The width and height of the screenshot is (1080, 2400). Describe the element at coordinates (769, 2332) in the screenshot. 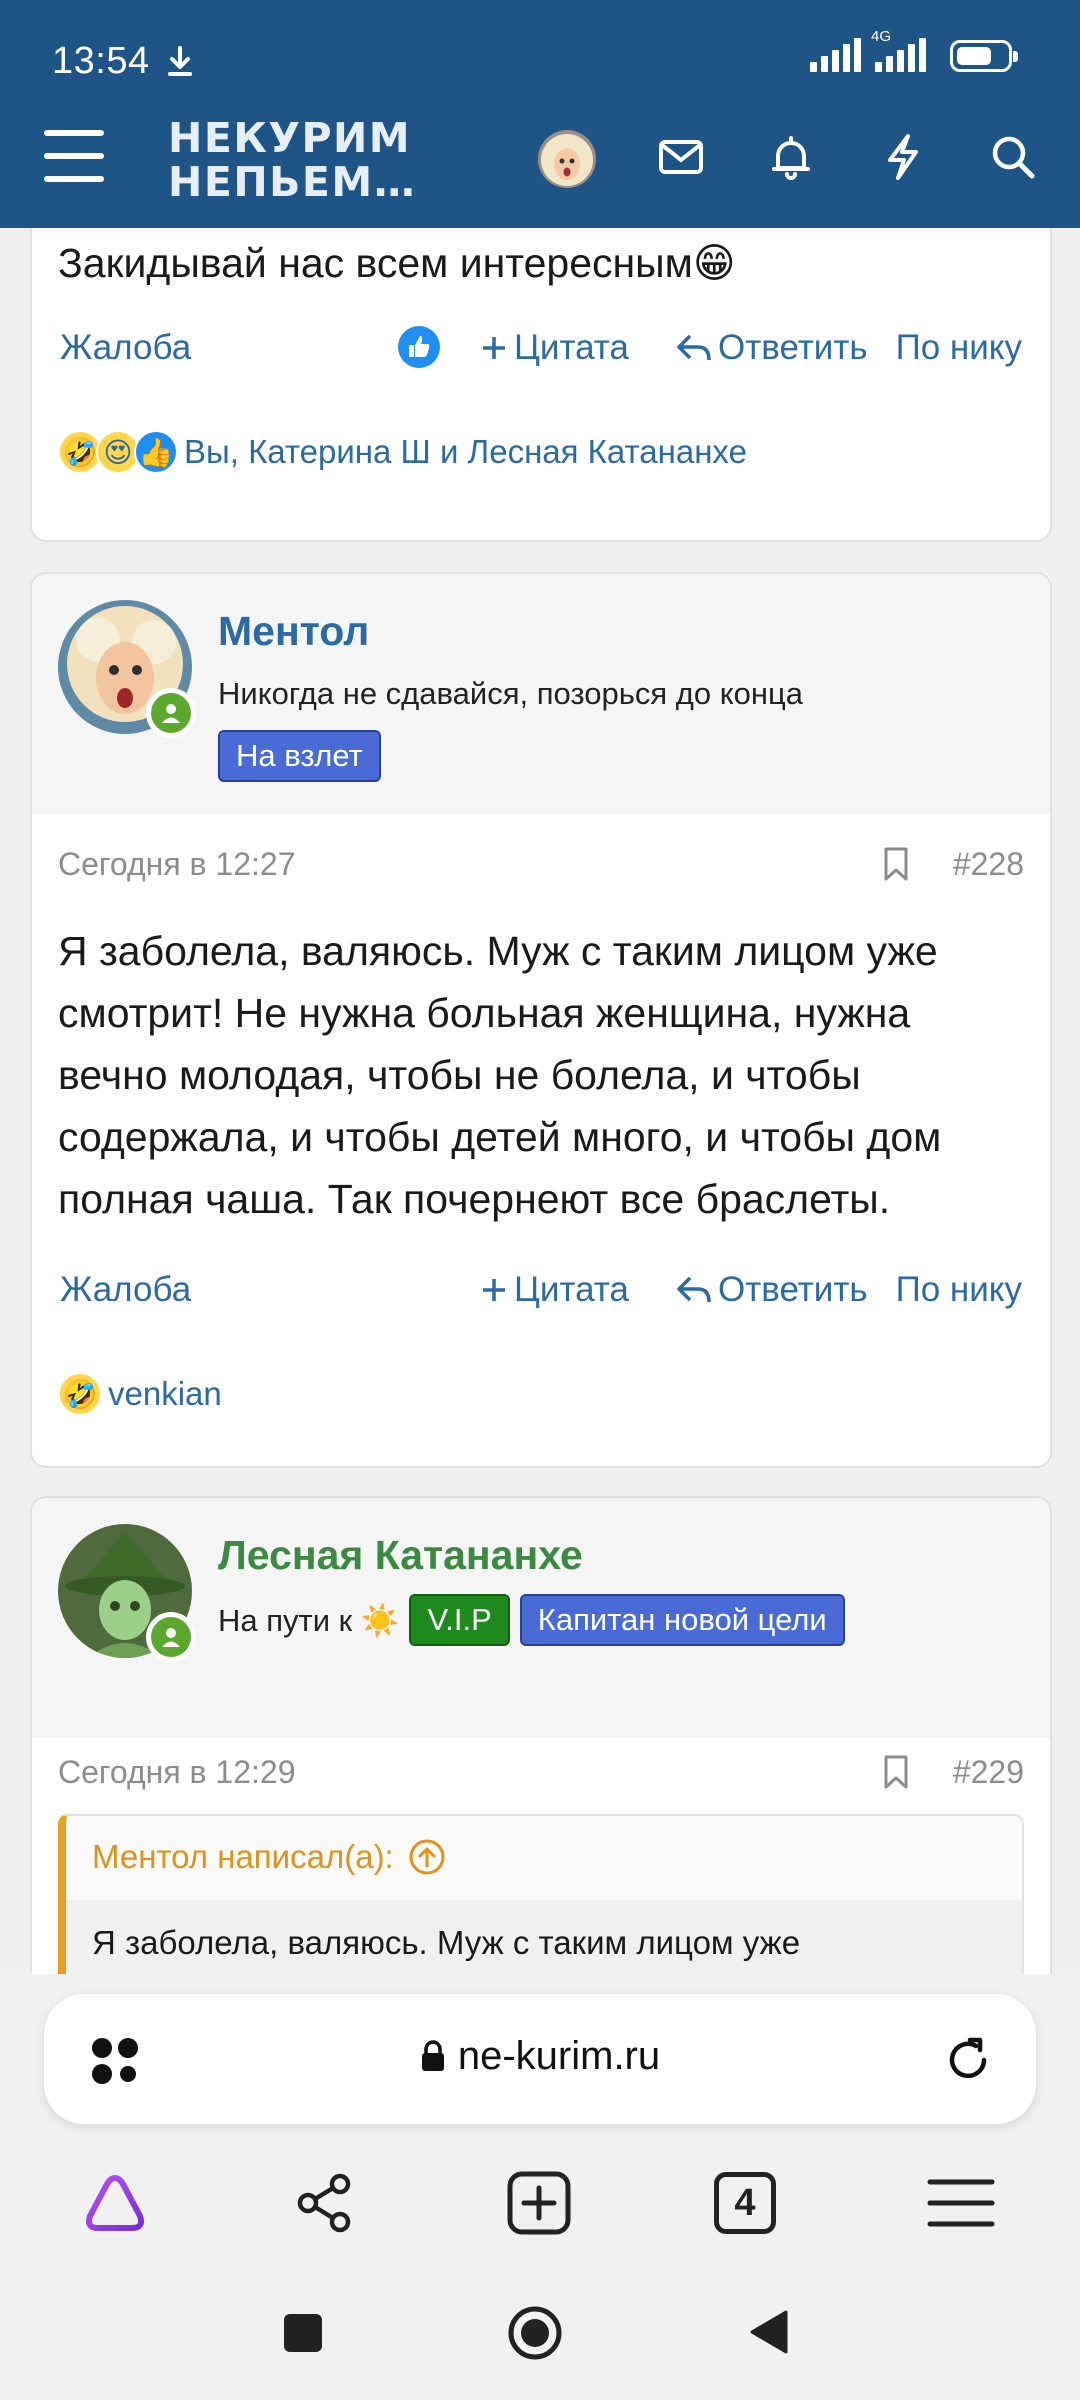

I see `back-icon` at that location.